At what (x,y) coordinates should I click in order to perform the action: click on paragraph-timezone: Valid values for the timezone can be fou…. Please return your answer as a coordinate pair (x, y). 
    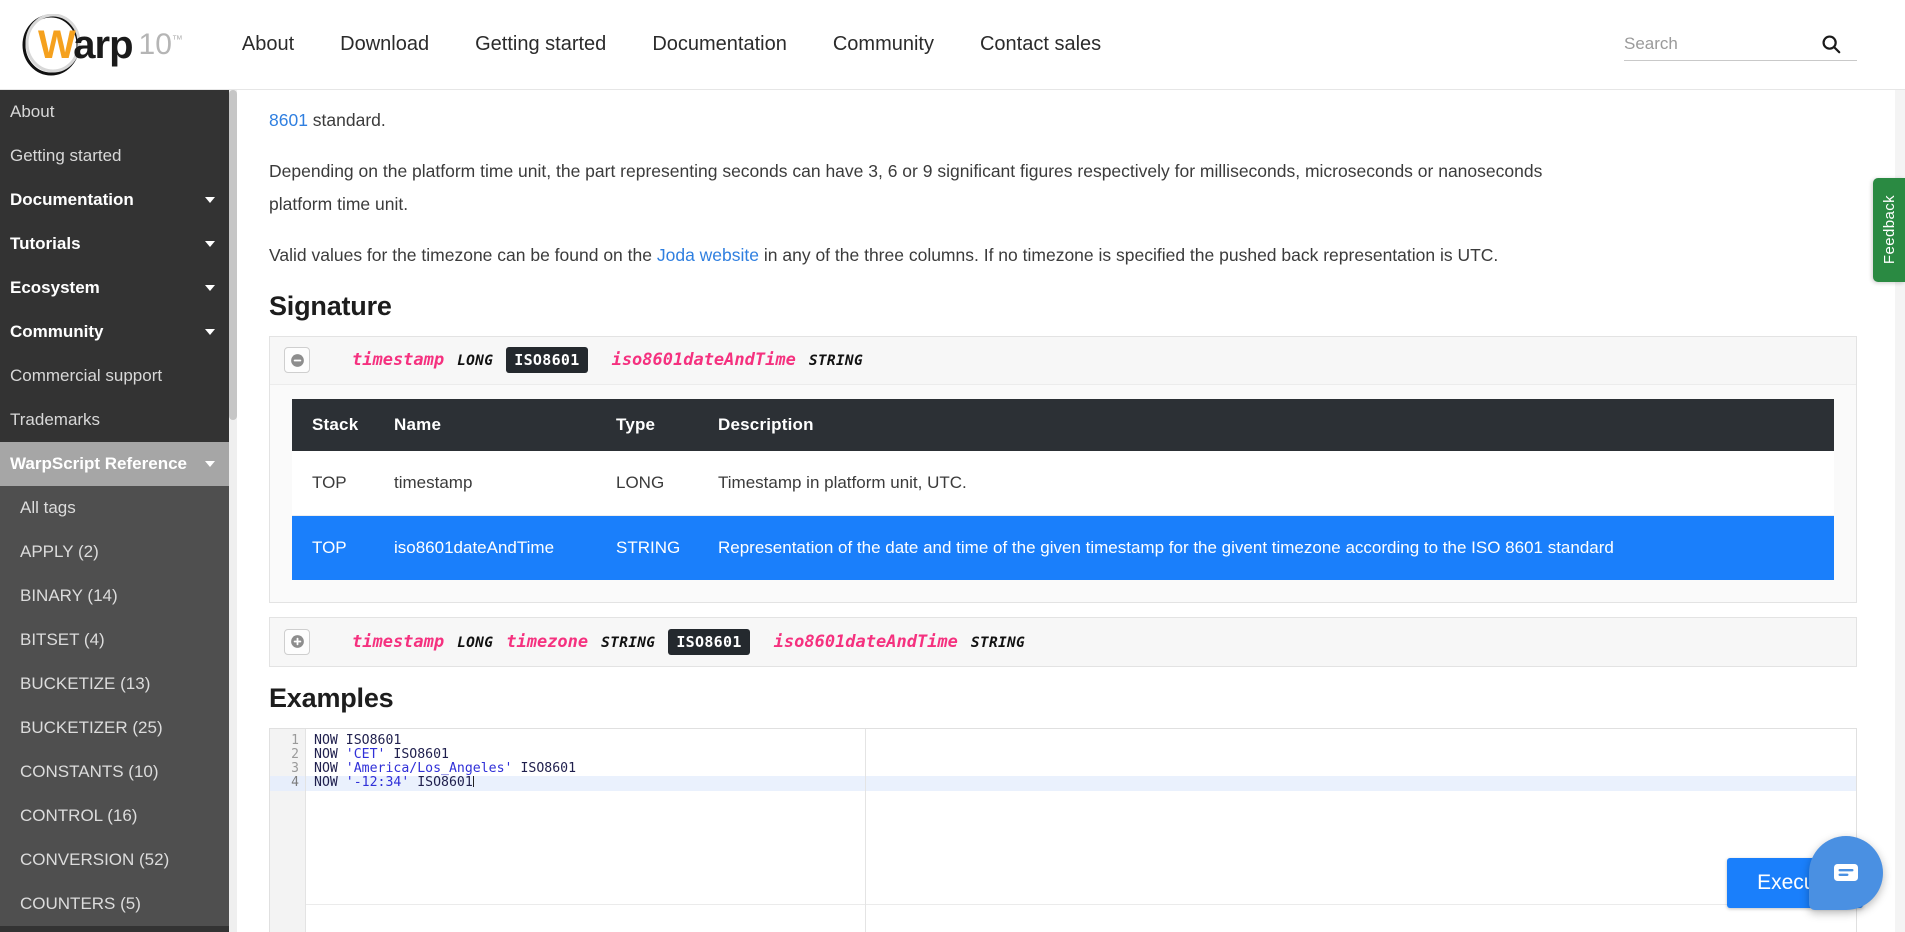
    Looking at the image, I should click on (919, 255).